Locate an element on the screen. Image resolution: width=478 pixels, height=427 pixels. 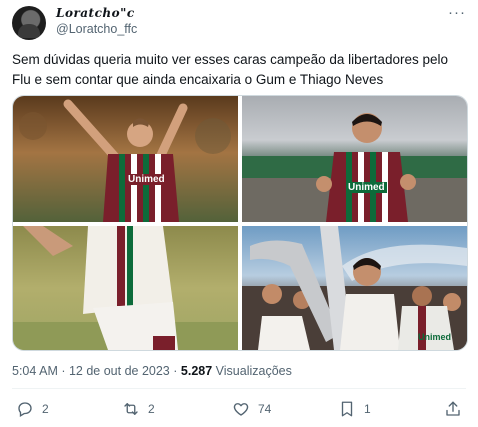
avatar is located at coordinates (29, 23).